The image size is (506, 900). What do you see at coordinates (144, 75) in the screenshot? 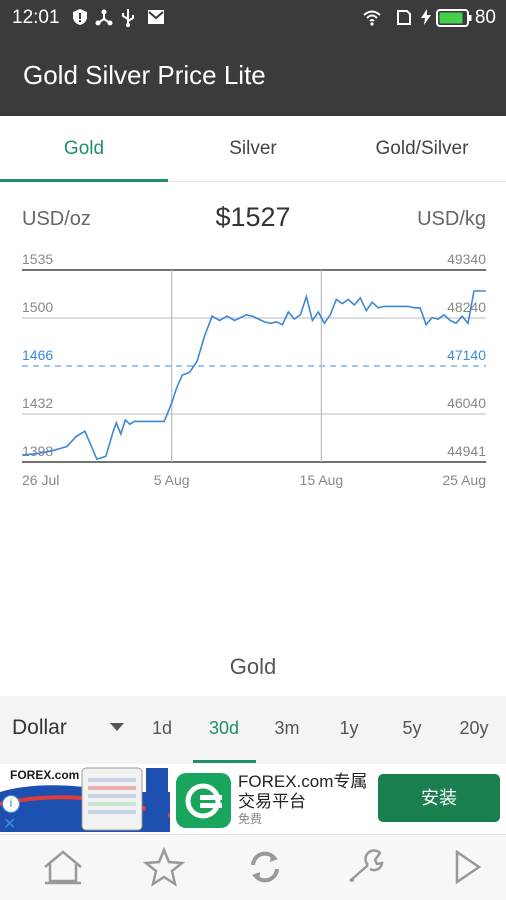
I see `app-title: Gold Silver Price Lite` at bounding box center [144, 75].